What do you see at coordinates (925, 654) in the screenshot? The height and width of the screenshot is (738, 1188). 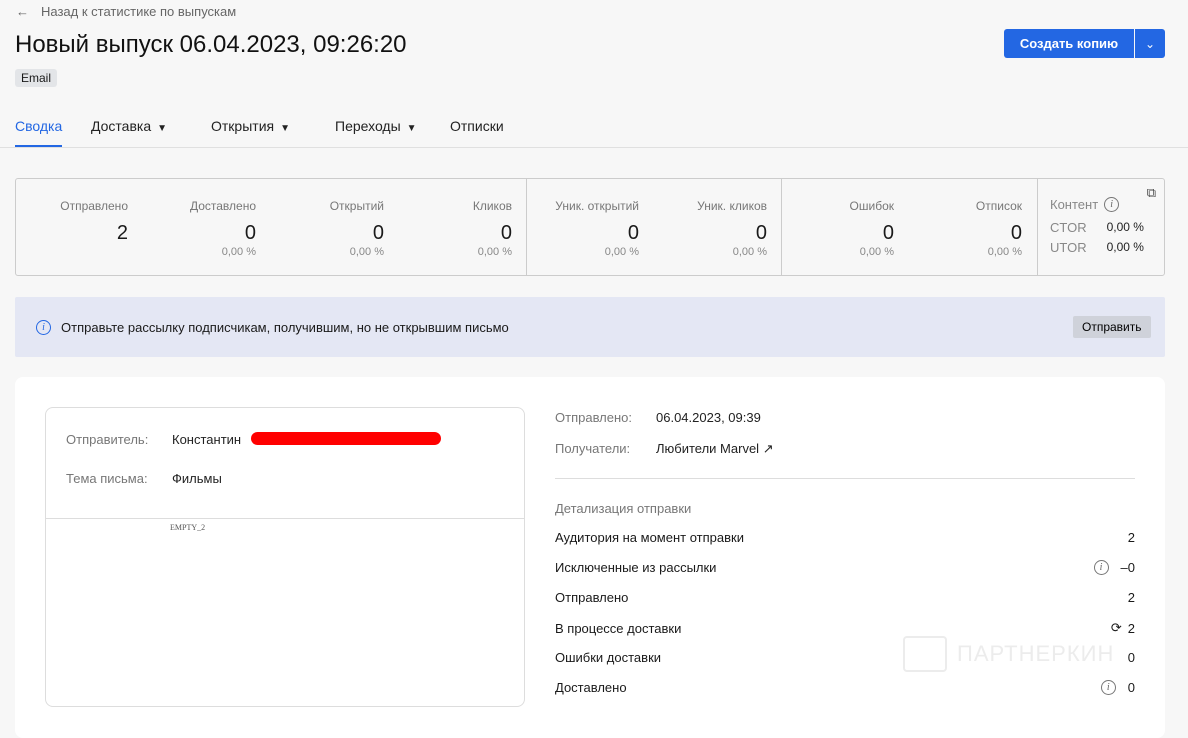 I see `logo-icon` at bounding box center [925, 654].